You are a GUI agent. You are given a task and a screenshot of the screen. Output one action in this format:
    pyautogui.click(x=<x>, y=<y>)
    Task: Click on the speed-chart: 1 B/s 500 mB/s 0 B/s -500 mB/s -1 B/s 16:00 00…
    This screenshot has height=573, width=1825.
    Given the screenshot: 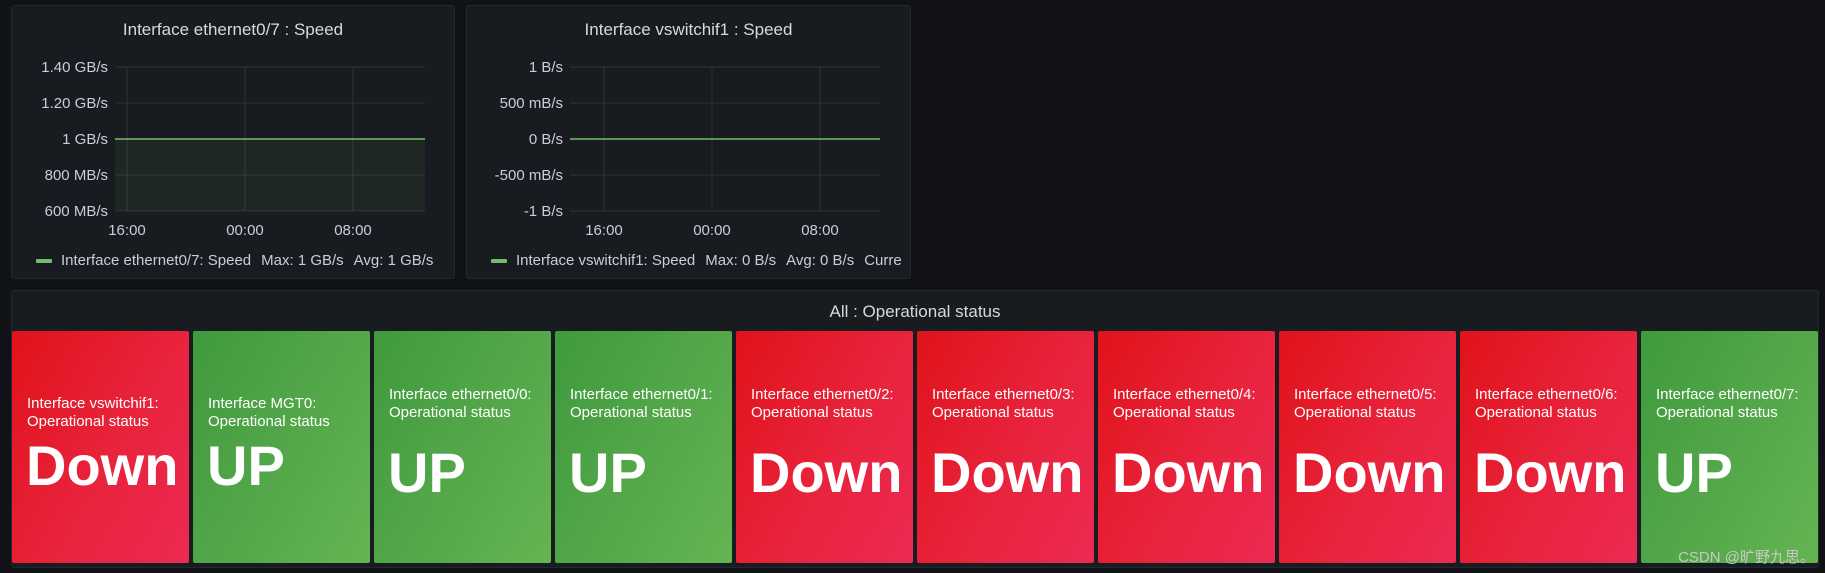 What is the action you would take?
    pyautogui.click(x=687, y=149)
    